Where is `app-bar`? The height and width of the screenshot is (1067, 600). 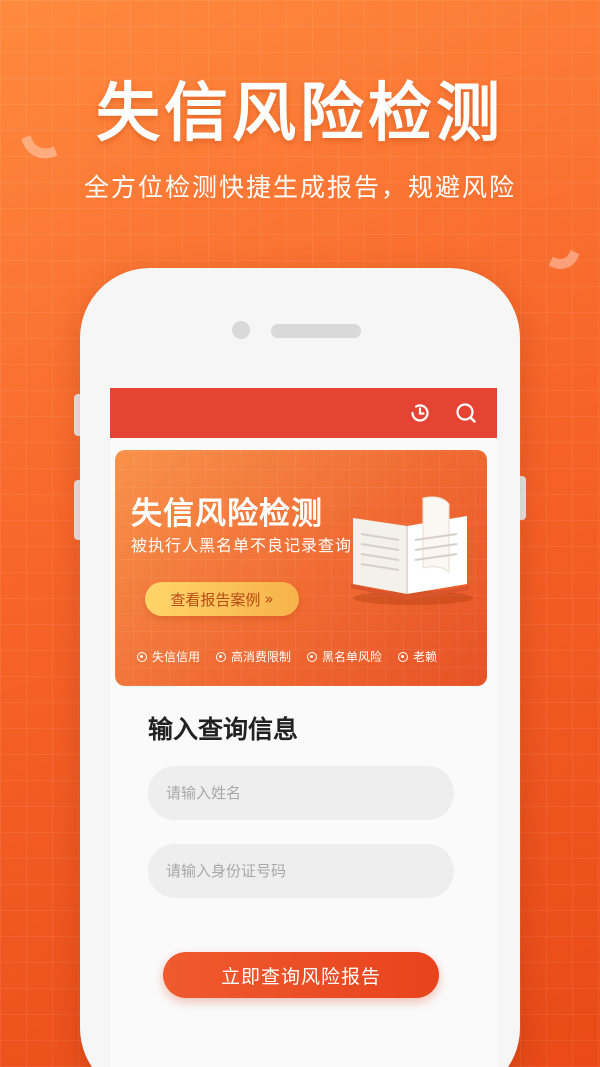 app-bar is located at coordinates (303, 413).